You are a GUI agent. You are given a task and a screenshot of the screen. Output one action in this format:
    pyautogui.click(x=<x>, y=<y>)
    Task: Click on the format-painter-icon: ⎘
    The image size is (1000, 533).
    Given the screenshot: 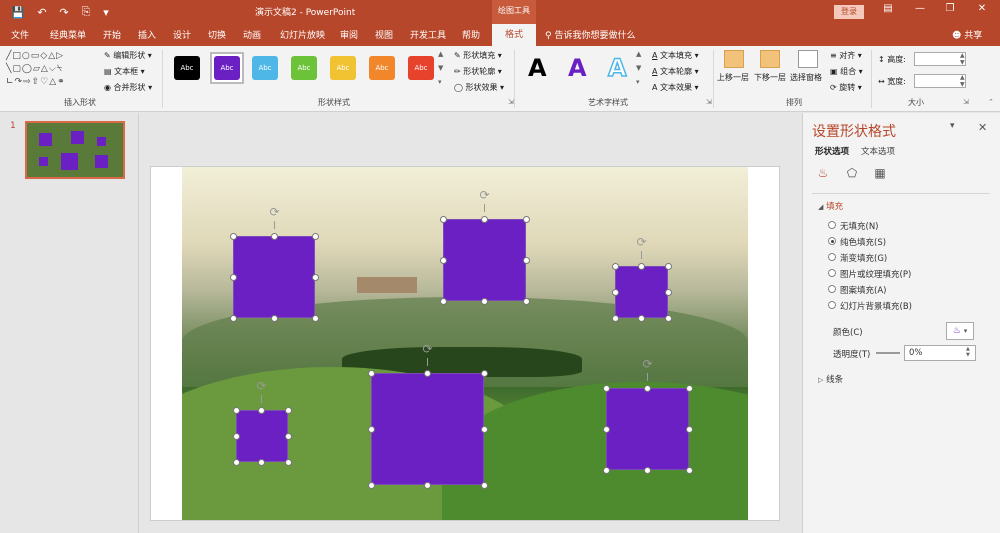 What is the action you would take?
    pyautogui.click(x=86, y=12)
    